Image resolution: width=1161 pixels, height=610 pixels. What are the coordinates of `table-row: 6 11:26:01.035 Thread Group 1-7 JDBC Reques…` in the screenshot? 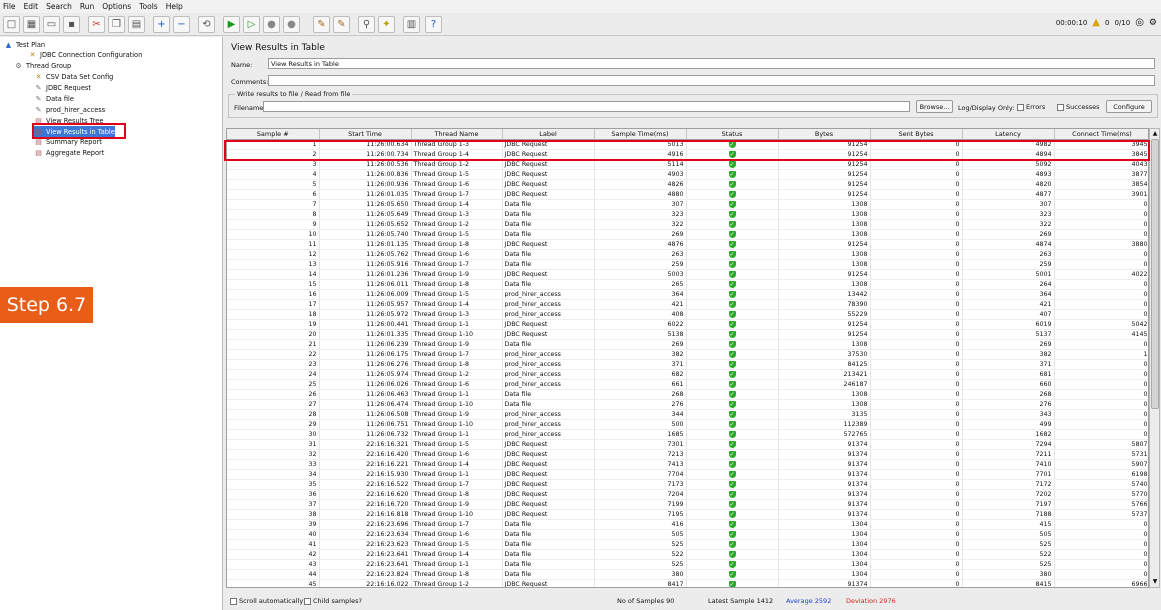 It's located at (687, 194).